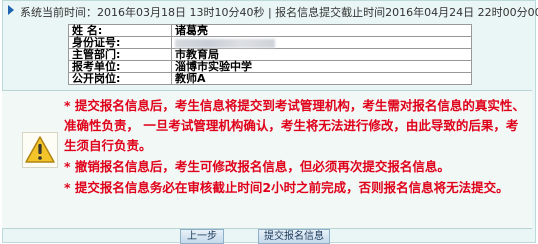 The width and height of the screenshot is (538, 244). Describe the element at coordinates (321, 30) in the screenshot. I see `name-value: 诸葛亮` at that location.